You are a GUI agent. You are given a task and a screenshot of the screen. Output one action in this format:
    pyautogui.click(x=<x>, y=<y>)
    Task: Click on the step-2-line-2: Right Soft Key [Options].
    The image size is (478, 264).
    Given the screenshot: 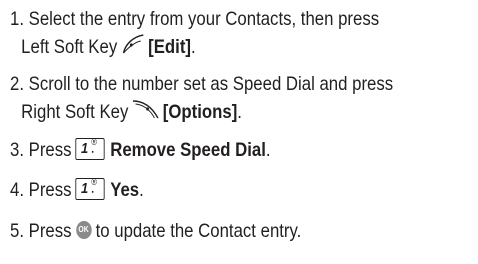 What is the action you would take?
    pyautogui.click(x=210, y=113)
    